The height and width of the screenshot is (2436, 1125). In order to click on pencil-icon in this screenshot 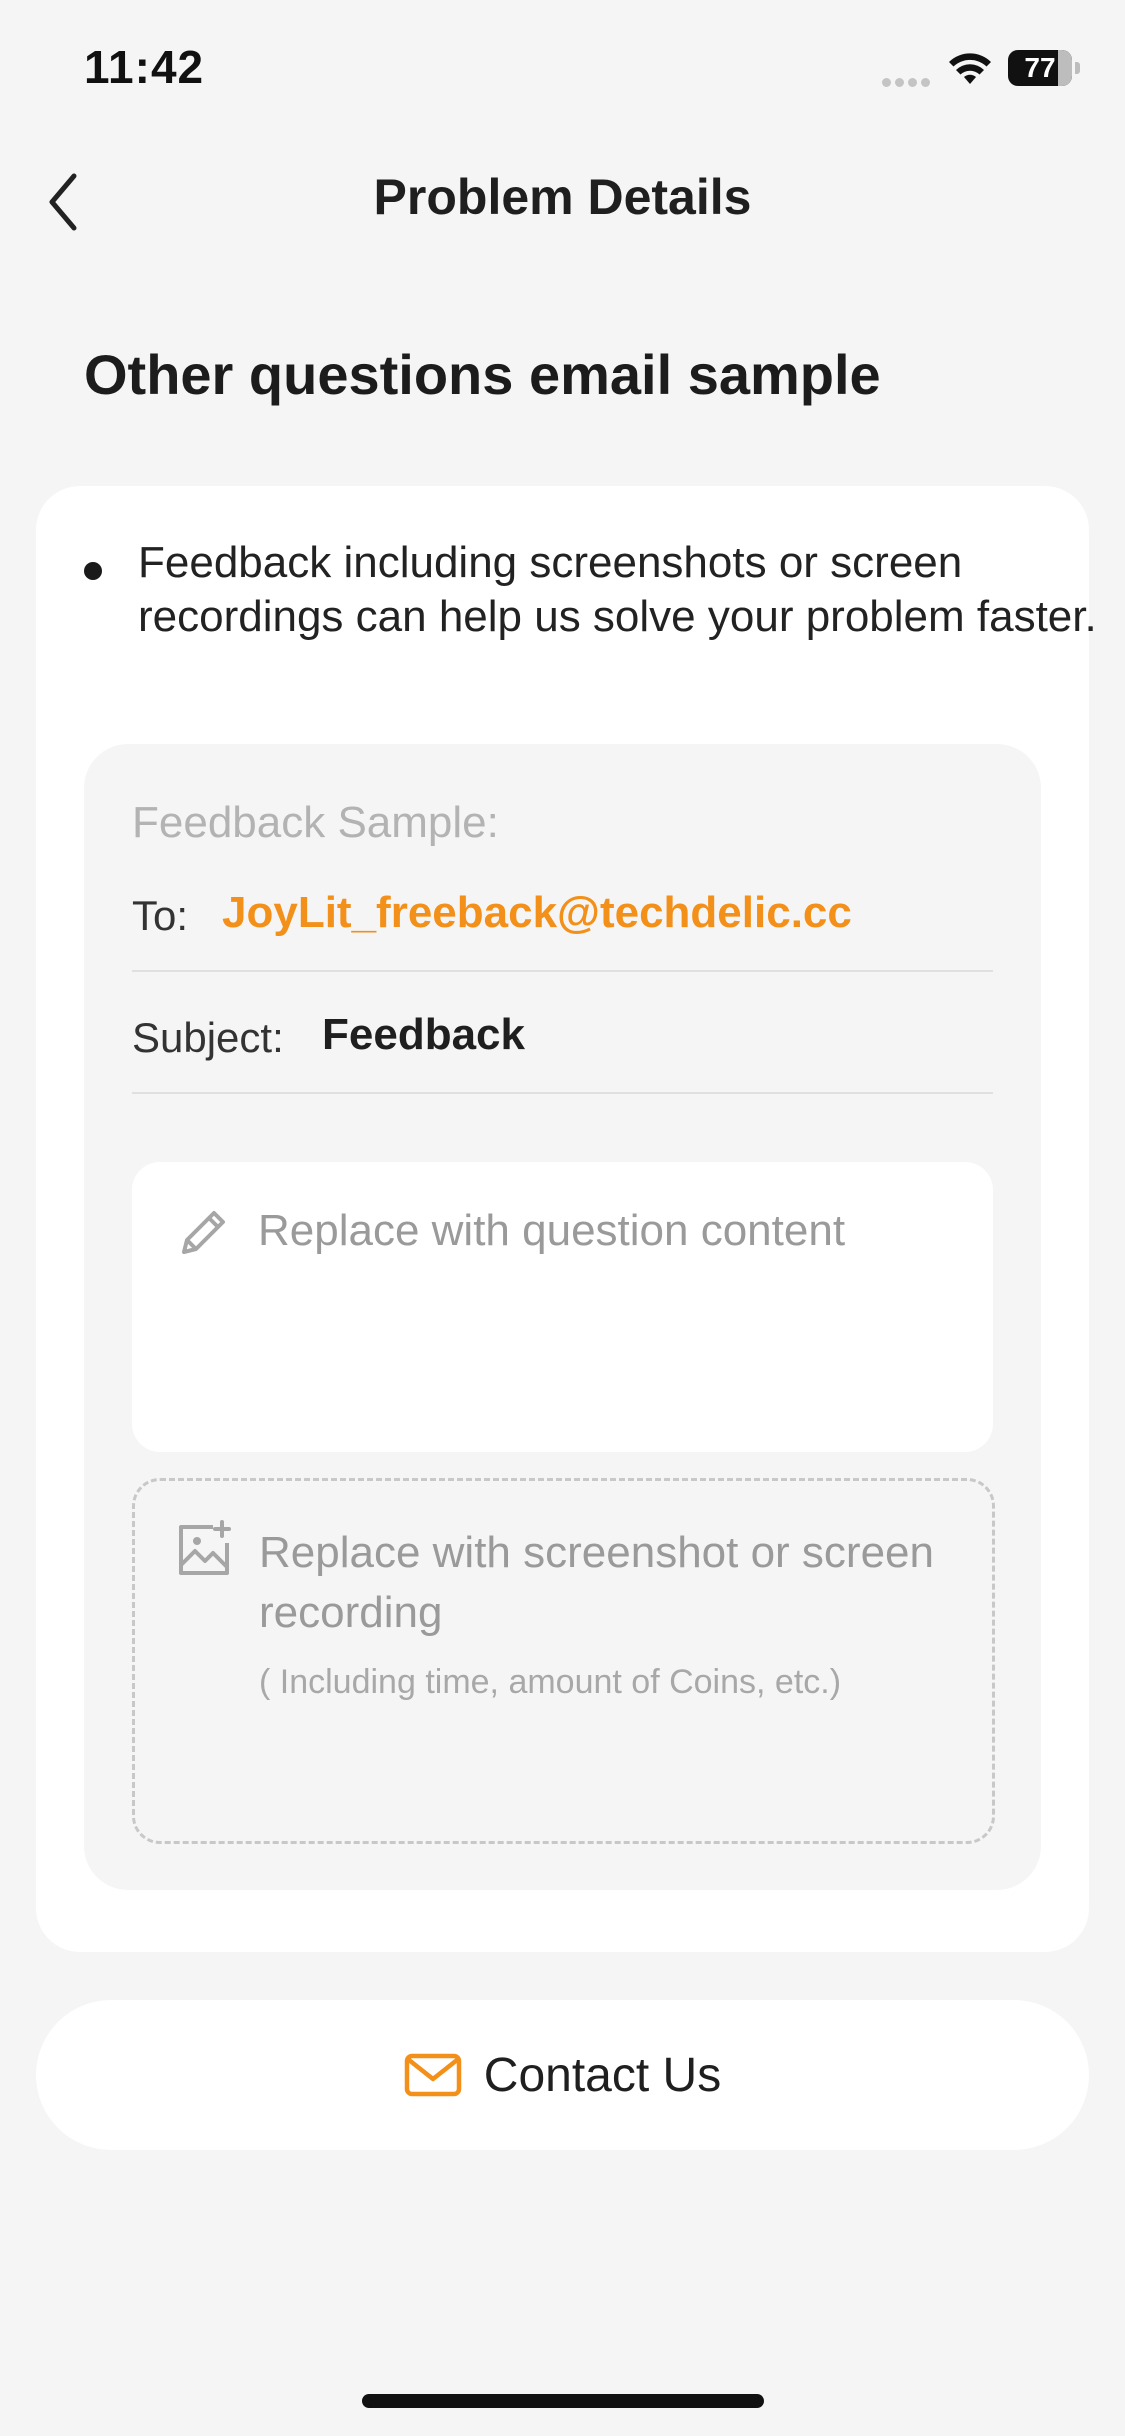, I will do `click(203, 1232)`.